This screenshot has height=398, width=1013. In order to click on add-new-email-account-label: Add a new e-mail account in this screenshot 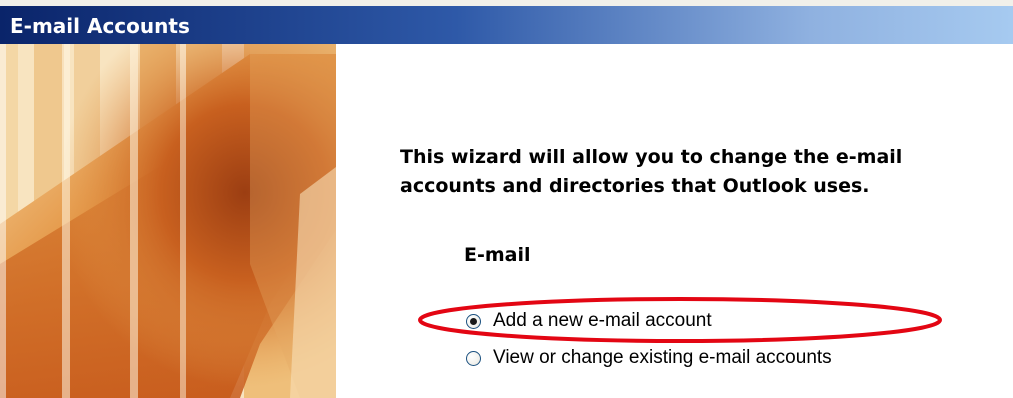, I will do `click(602, 321)`.